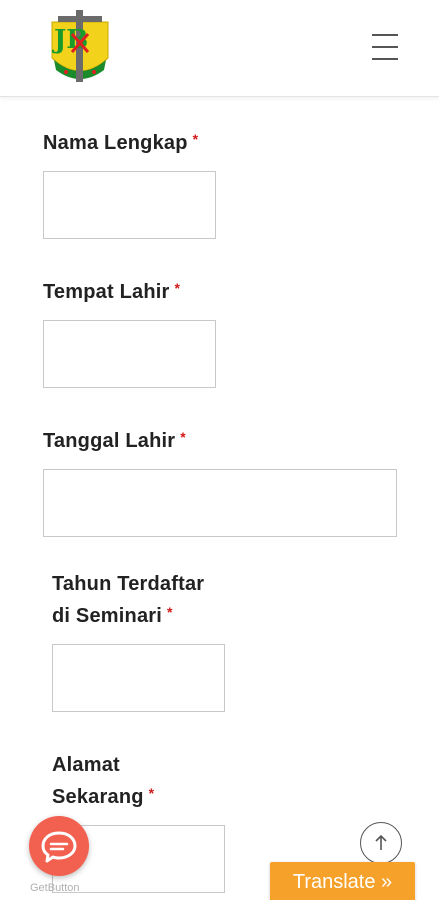 Image resolution: width=439 pixels, height=900 pixels. I want to click on nama-lengkap-label-text: Nama Lengkap, so click(115, 143).